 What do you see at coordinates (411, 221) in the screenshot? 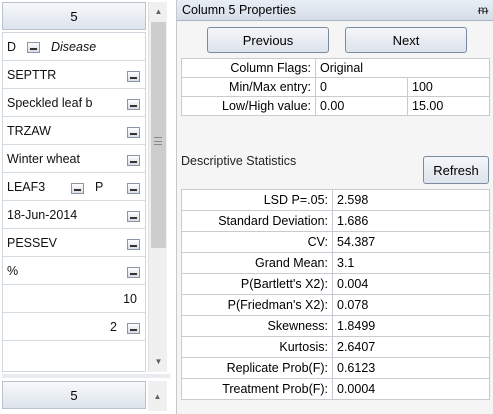
I see `stat-value: 1.686` at bounding box center [411, 221].